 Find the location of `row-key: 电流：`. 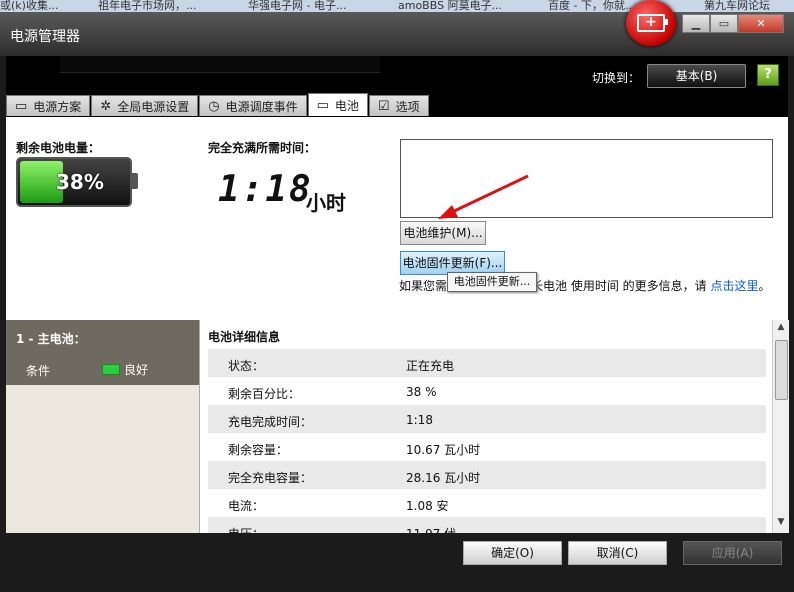

row-key: 电流： is located at coordinates (246, 506).